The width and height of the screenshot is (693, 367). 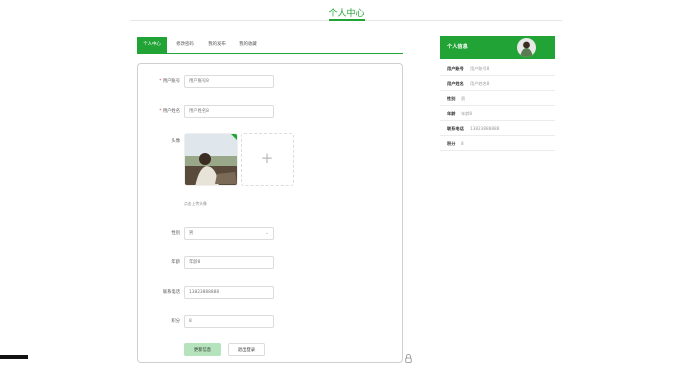 I want to click on age-label: 年龄, so click(x=175, y=262).